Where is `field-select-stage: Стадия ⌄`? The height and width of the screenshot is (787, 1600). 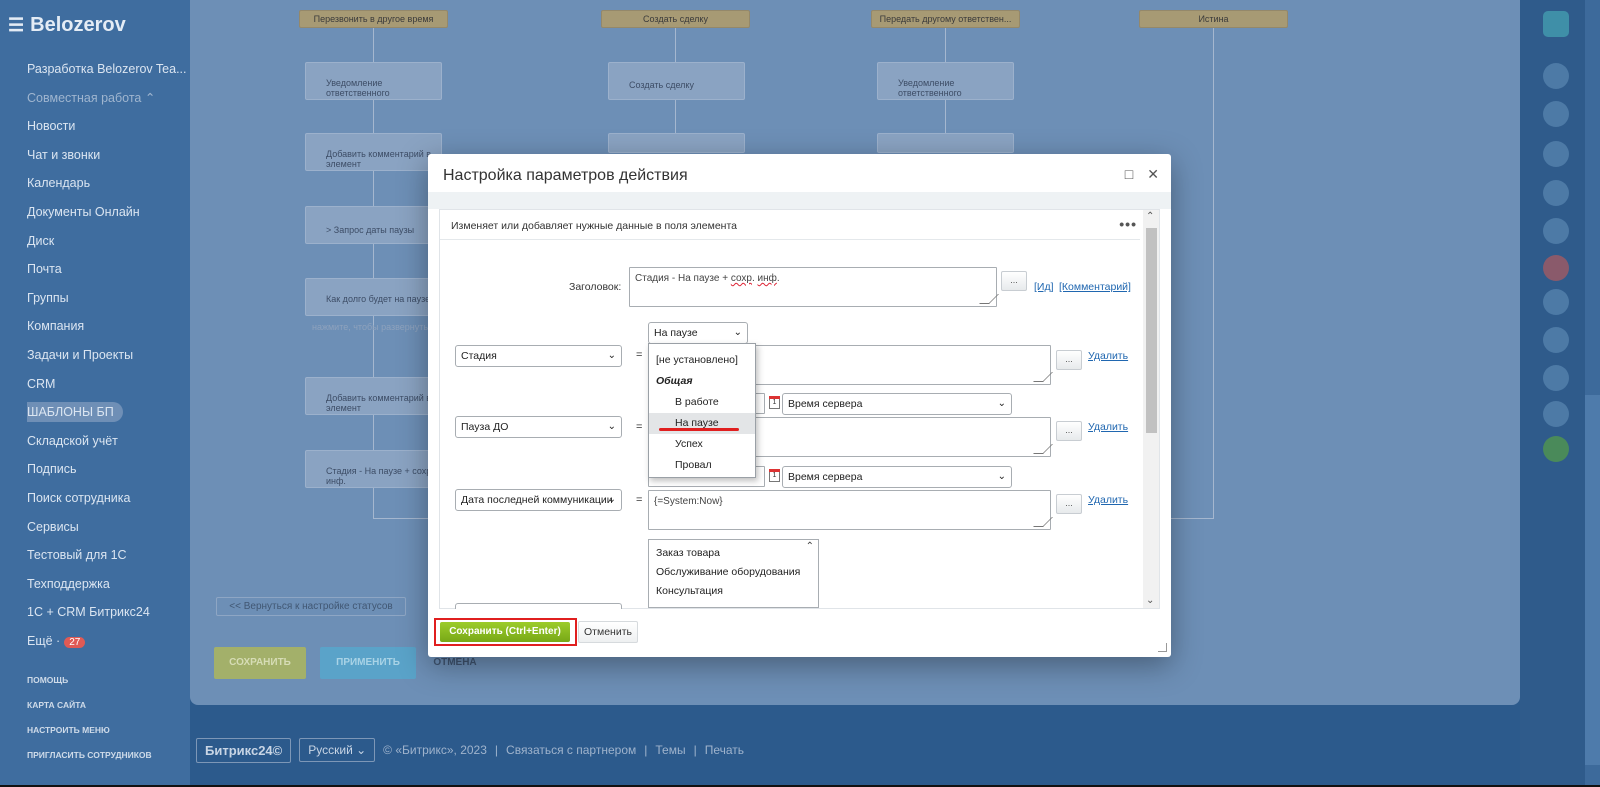
field-select-stage: Стадия ⌄ is located at coordinates (538, 356).